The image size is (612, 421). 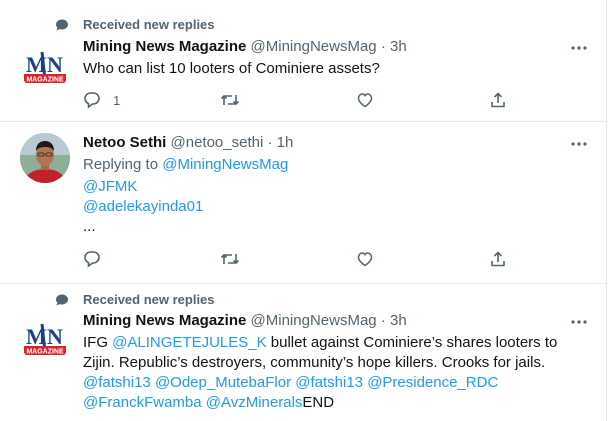 I want to click on mention-link: @ALINGETEJULES_K, so click(x=189, y=342).